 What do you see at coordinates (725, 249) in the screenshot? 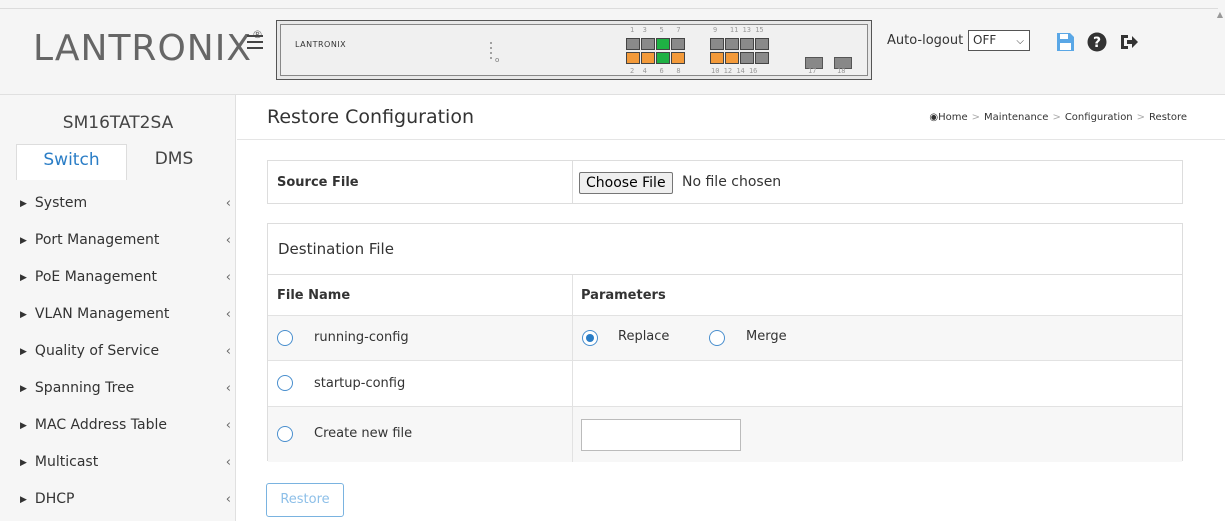
I see `destination-header: Destination File` at bounding box center [725, 249].